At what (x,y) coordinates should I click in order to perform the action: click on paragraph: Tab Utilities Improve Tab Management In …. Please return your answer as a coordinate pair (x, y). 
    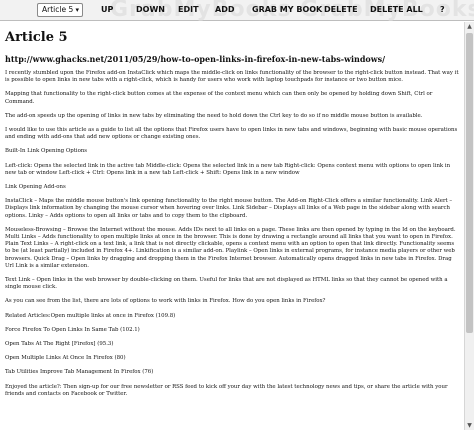
    Looking at the image, I should click on (79, 372).